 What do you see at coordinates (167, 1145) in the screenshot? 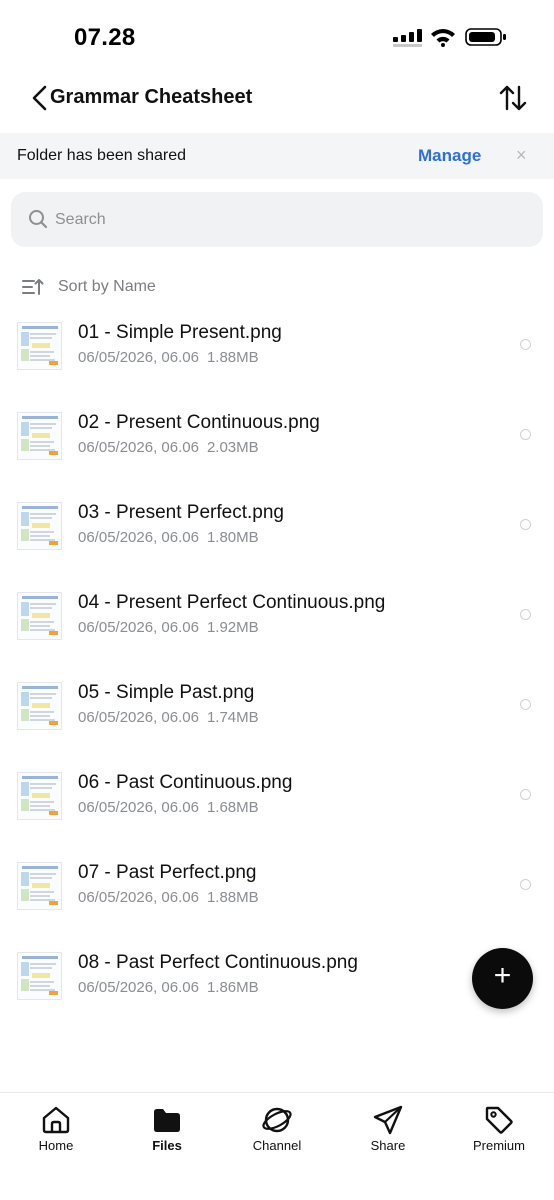
I see `tab-files-label: Files` at bounding box center [167, 1145].